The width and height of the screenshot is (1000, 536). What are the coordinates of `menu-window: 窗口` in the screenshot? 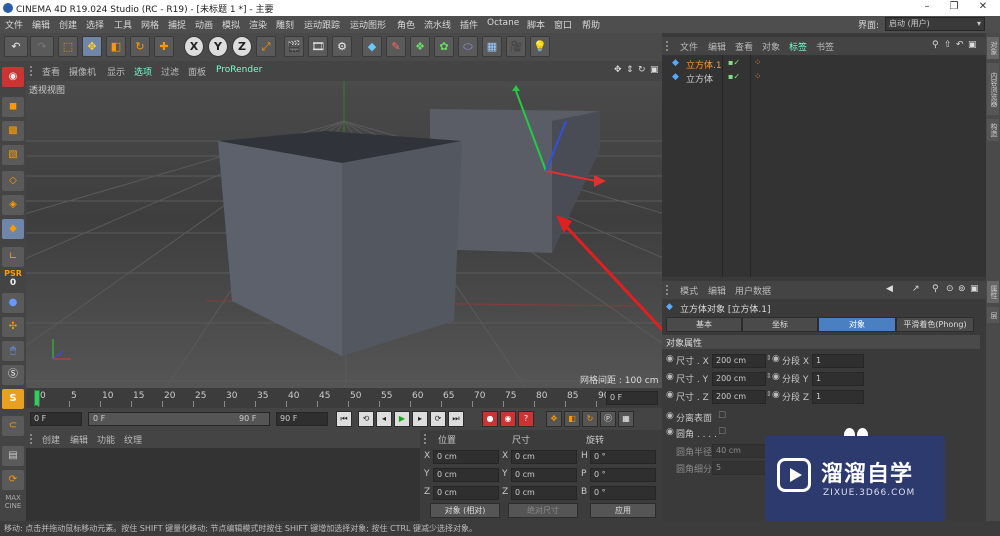 It's located at (563, 24).